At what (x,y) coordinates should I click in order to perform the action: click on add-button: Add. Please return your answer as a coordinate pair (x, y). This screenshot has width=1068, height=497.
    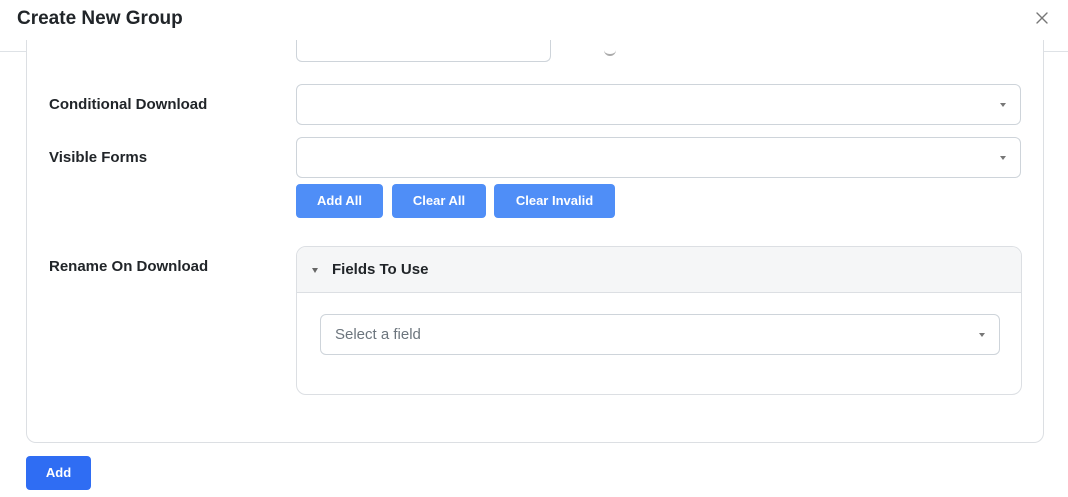
    Looking at the image, I should click on (58, 473).